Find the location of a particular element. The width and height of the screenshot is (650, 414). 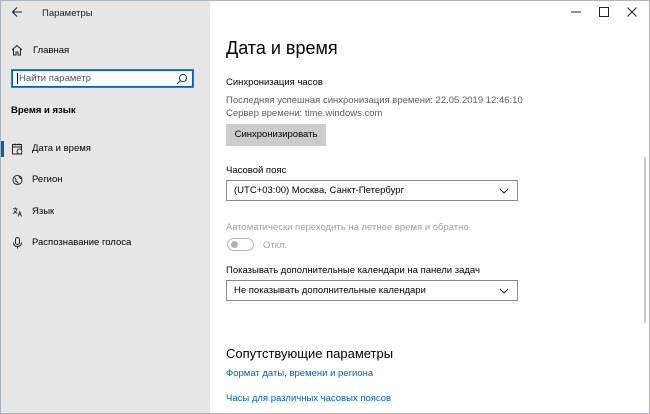

dst-toggle-state: Откл. is located at coordinates (275, 245).